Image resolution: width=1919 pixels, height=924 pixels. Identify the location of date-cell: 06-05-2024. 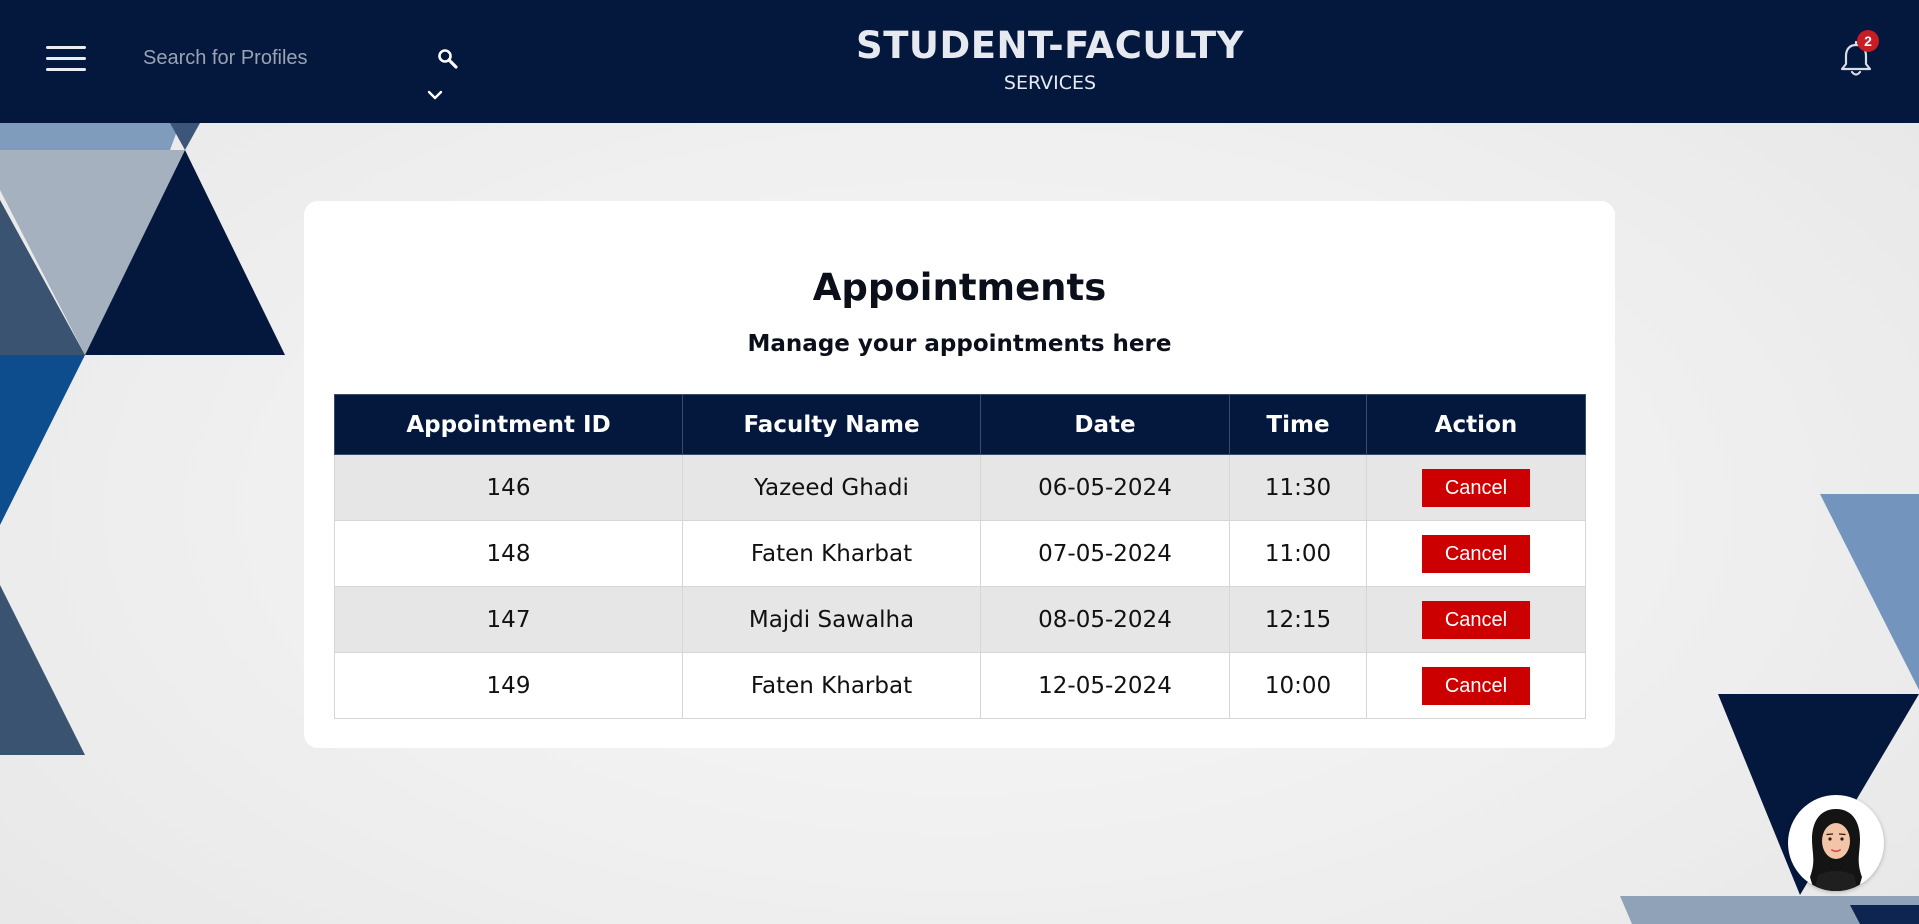
(1105, 487).